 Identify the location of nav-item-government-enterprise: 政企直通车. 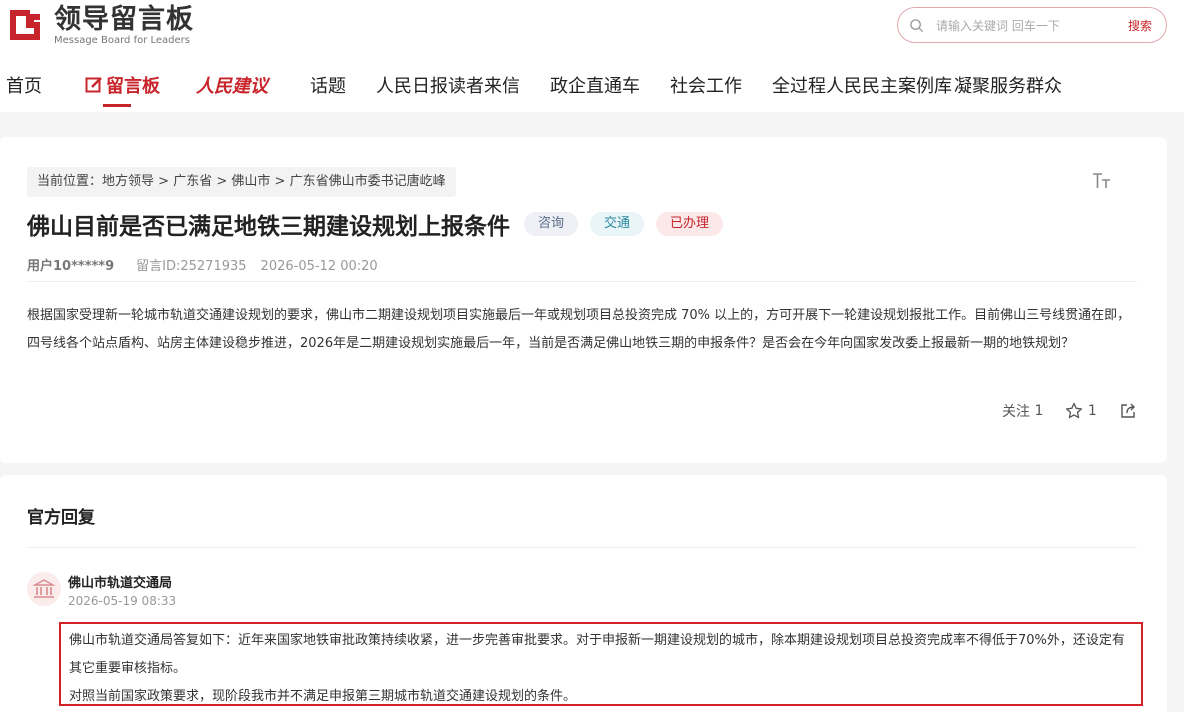
(595, 85).